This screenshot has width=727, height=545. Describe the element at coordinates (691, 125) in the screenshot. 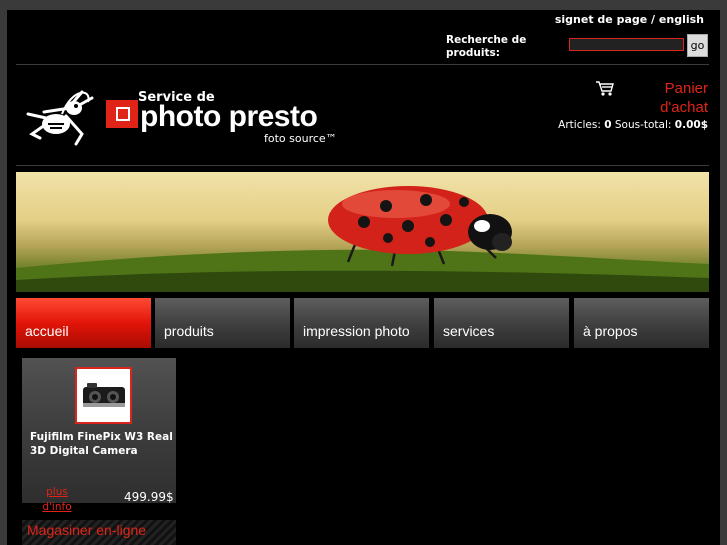

I see `cart-subtotal-value: 0.00$` at that location.